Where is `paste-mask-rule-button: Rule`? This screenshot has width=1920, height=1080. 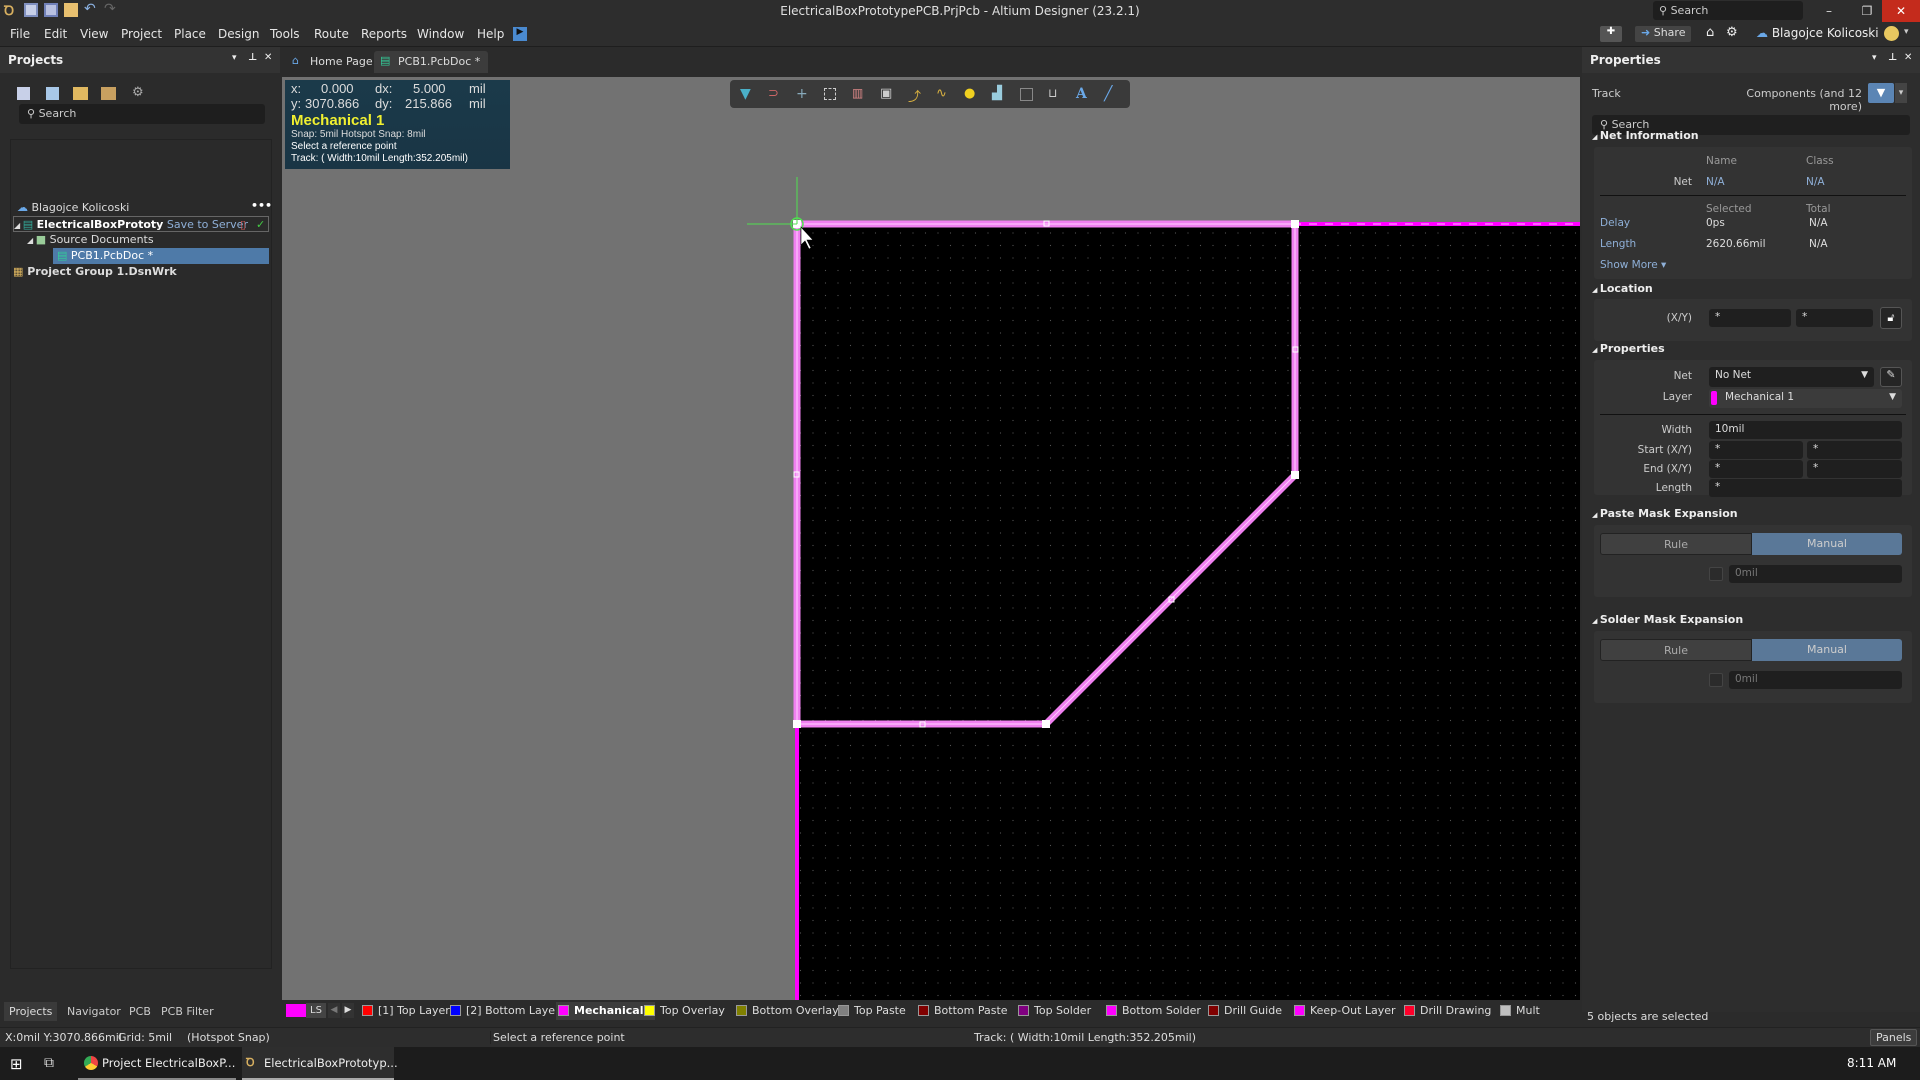
paste-mask-rule-button: Rule is located at coordinates (1676, 544).